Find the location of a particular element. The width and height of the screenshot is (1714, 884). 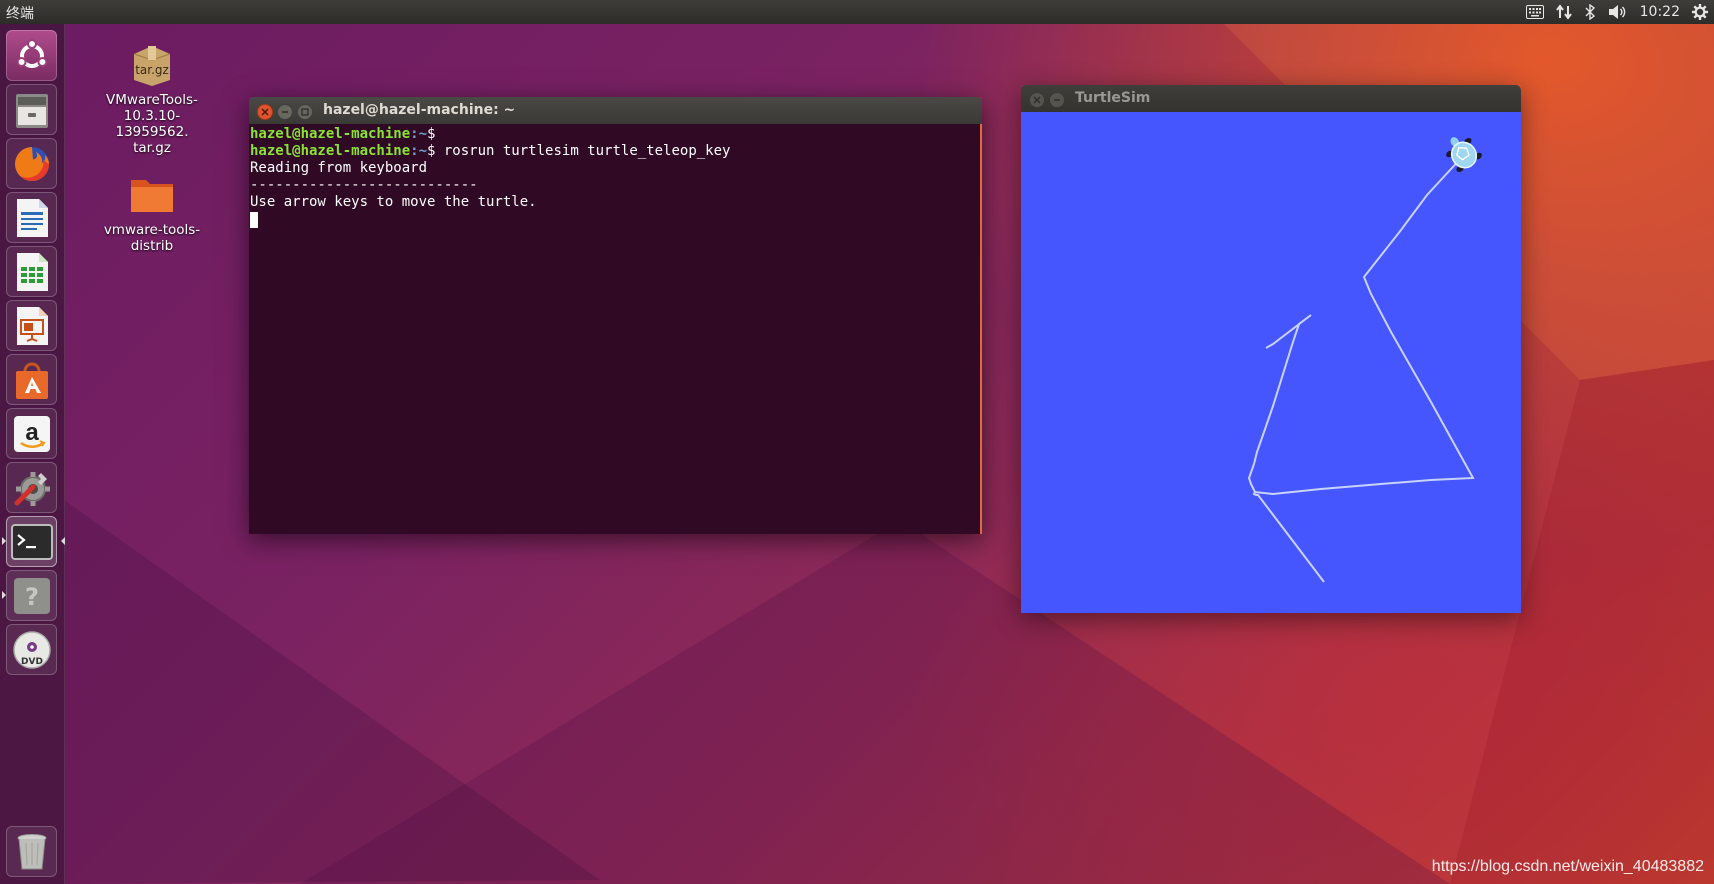

writer-launcher-button is located at coordinates (31, 217).